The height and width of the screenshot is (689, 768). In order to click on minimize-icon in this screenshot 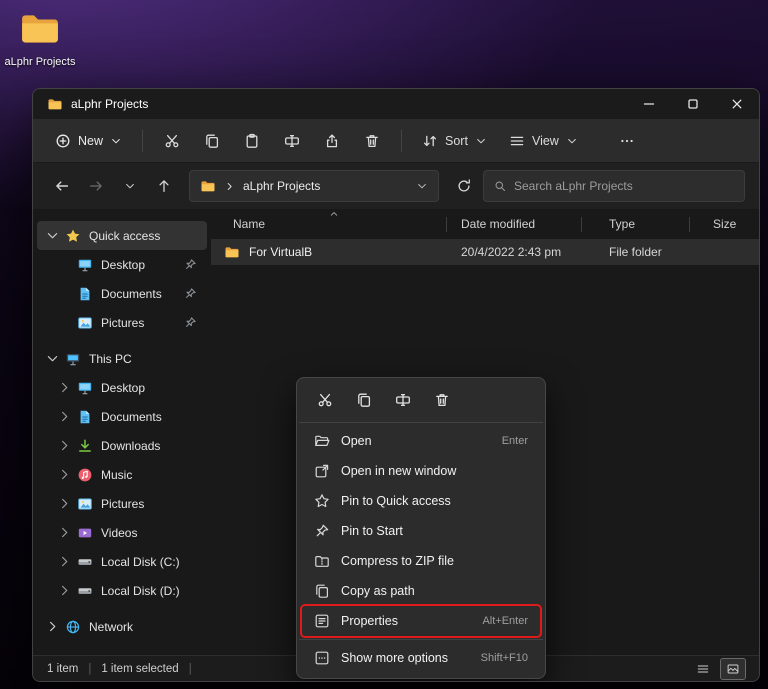, I will do `click(649, 104)`.